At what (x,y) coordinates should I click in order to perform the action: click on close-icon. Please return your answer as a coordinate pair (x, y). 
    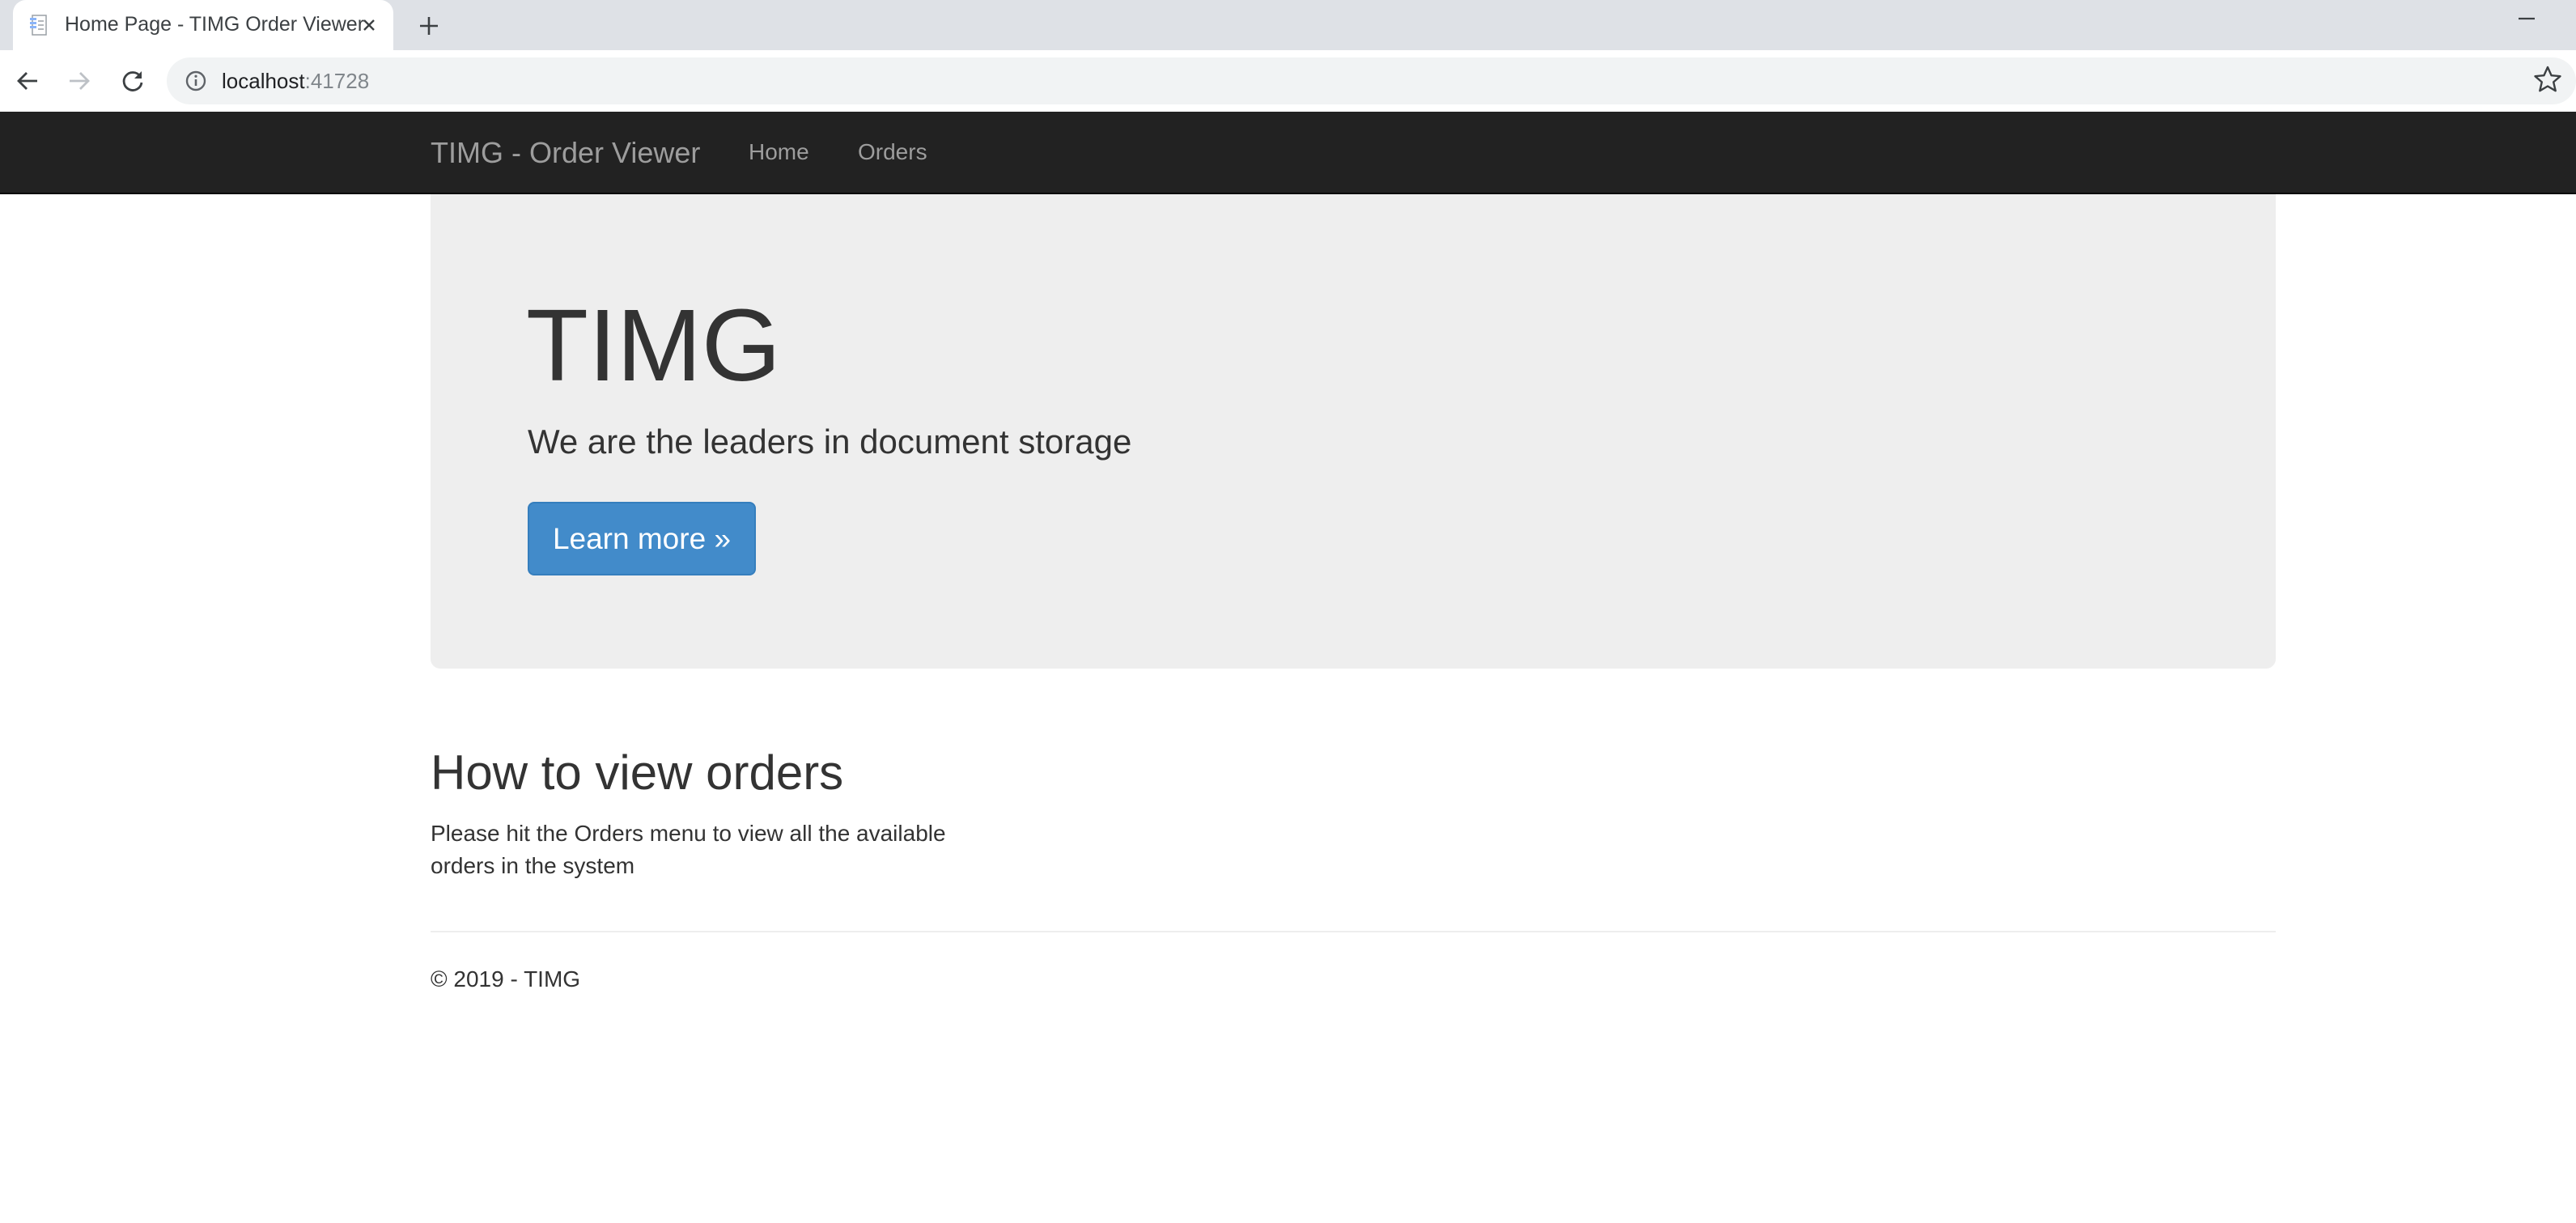
    Looking at the image, I should click on (369, 25).